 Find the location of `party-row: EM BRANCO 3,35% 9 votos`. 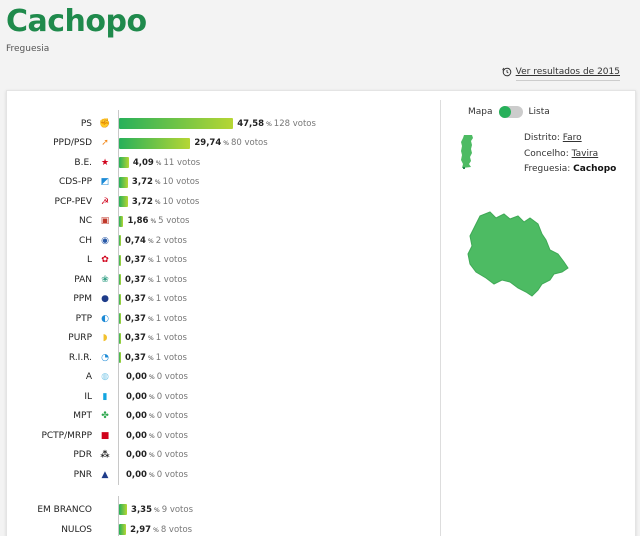

party-row: EM BRANCO 3,35% 9 votos is located at coordinates (210, 509).